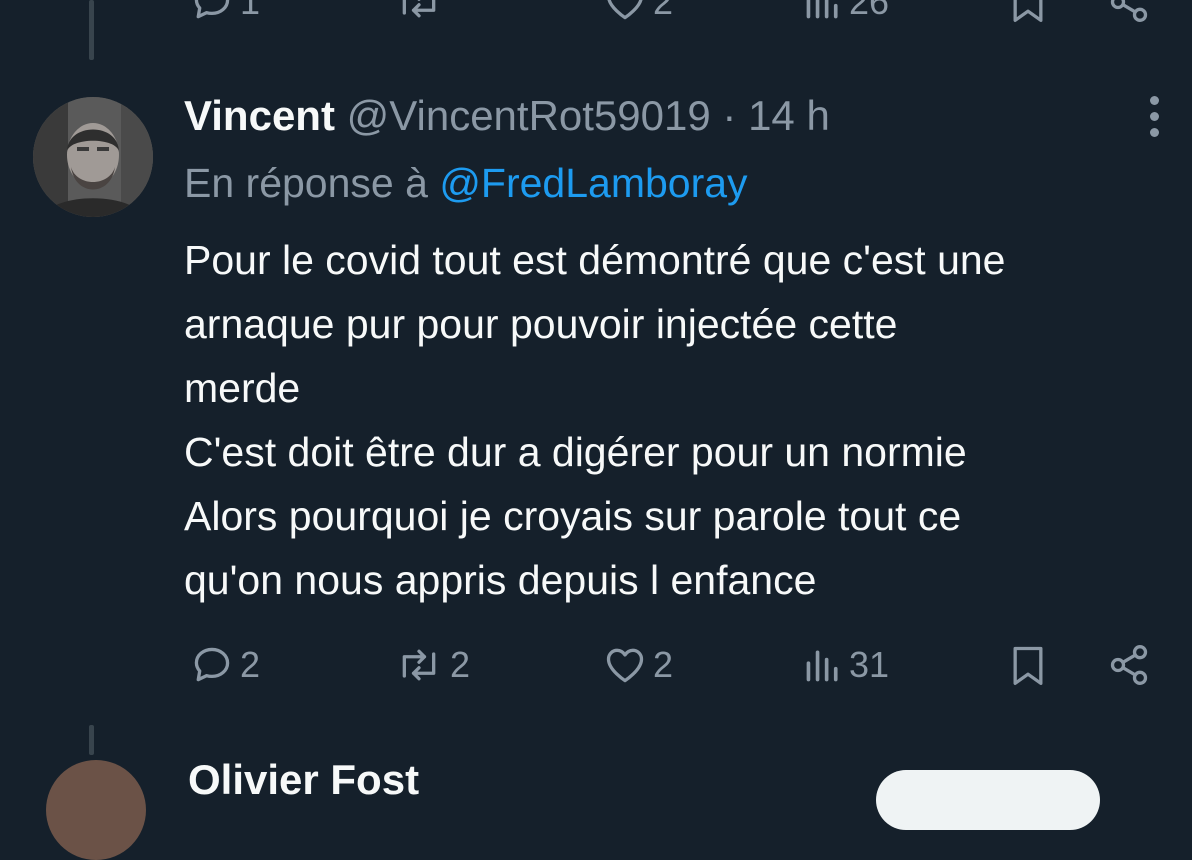 The height and width of the screenshot is (860, 1192). What do you see at coordinates (663, 11) in the screenshot?
I see `prev-like-count: 2` at bounding box center [663, 11].